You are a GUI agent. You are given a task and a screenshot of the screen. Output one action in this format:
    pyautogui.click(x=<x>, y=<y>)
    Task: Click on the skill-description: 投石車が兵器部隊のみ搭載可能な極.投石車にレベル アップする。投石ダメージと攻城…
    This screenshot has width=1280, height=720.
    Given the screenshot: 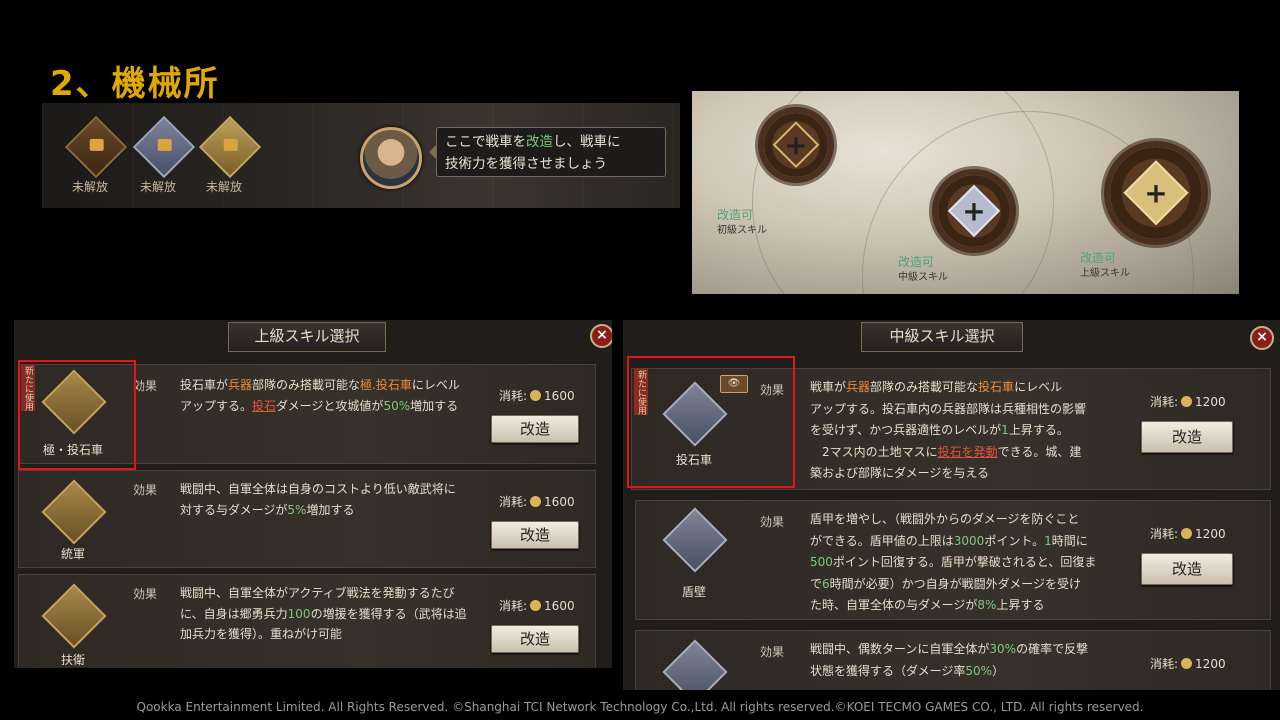 What is the action you would take?
    pyautogui.click(x=320, y=395)
    